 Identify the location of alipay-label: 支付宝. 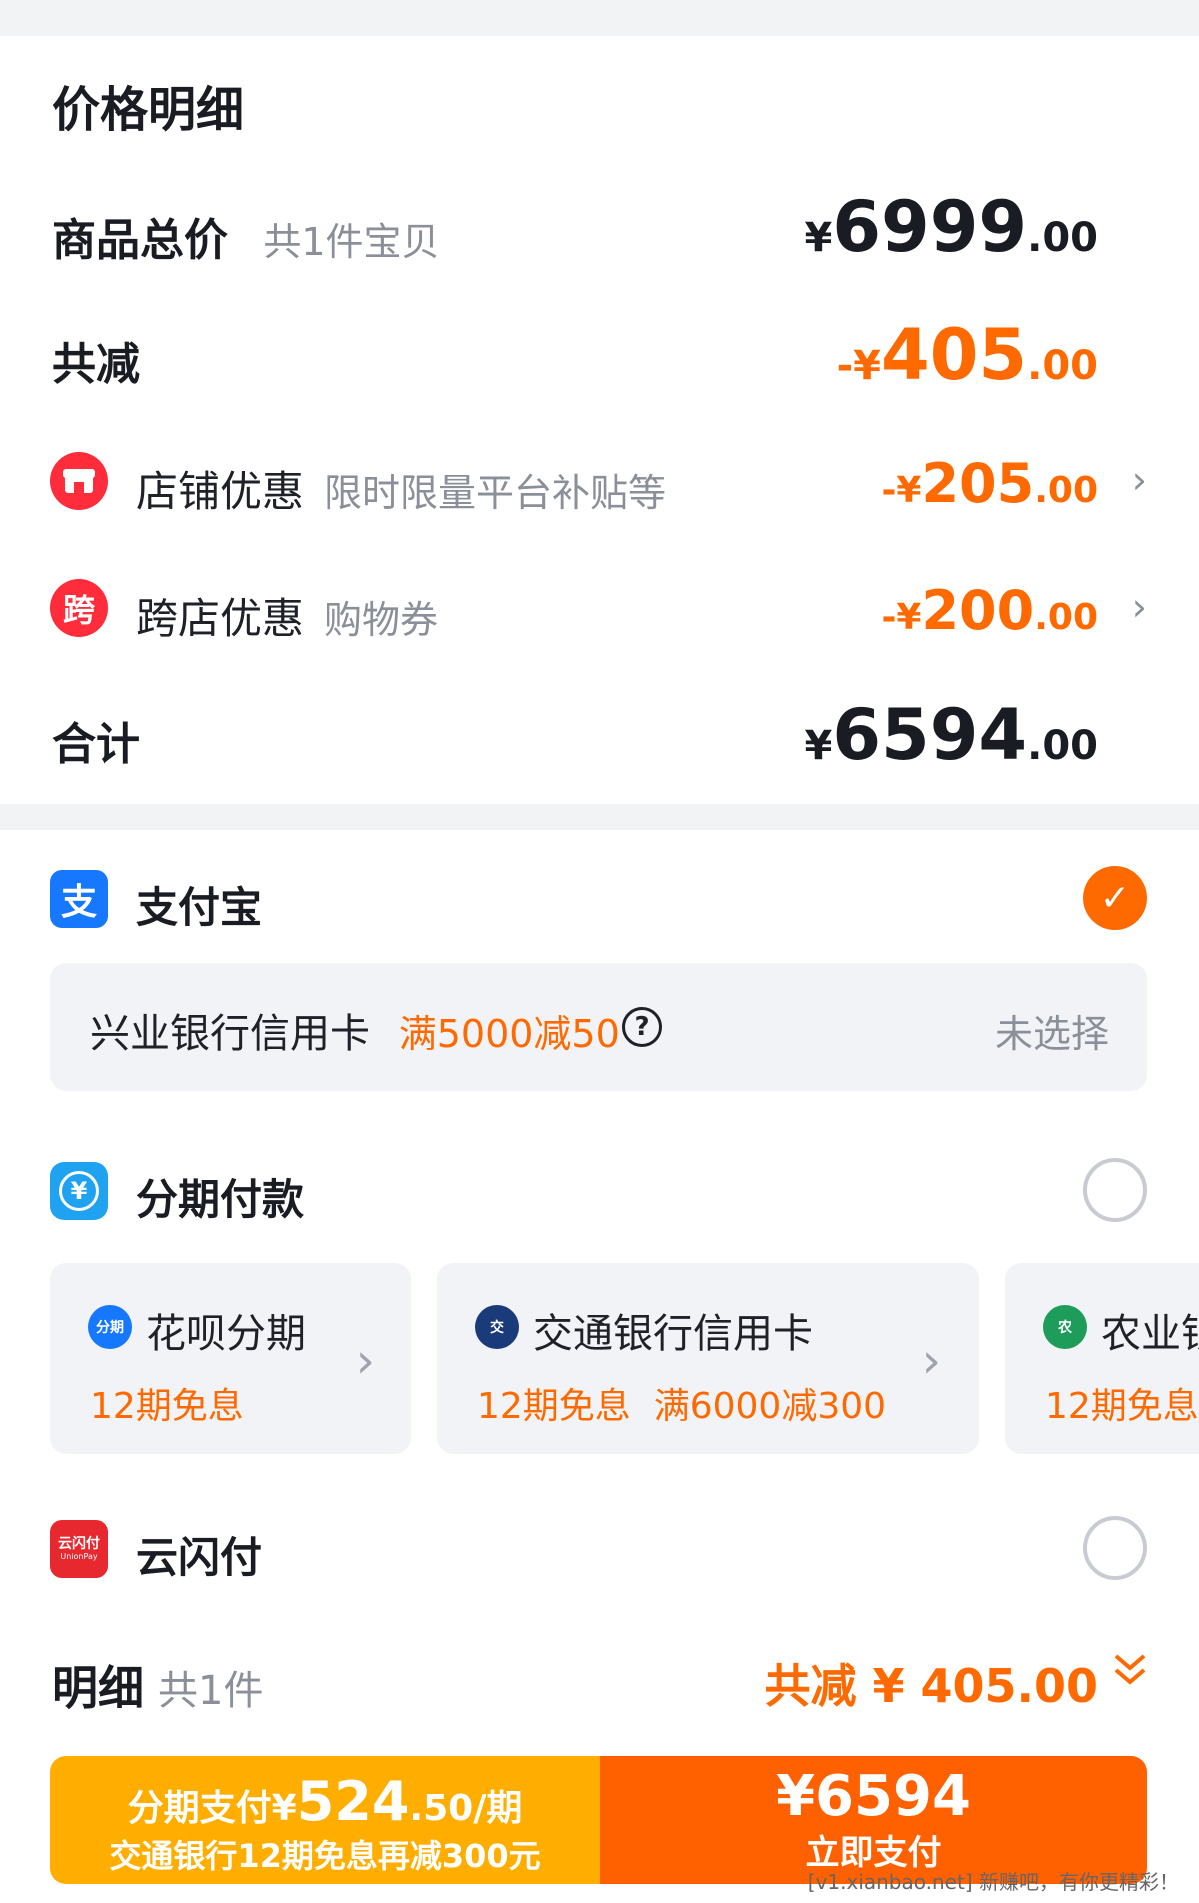
(199, 907).